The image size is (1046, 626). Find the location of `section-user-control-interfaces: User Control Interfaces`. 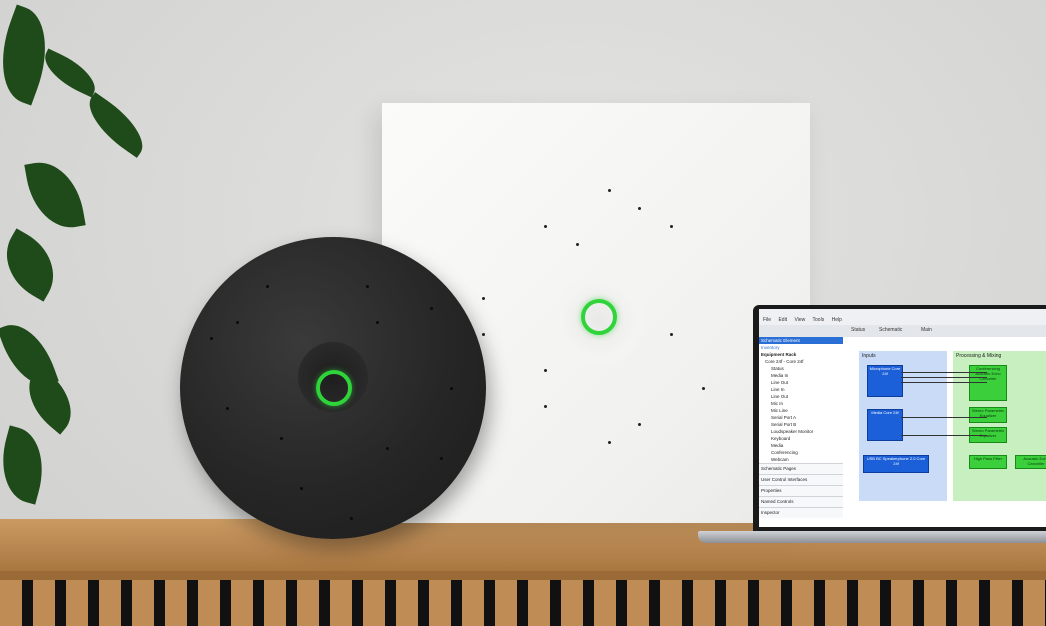

section-user-control-interfaces: User Control Interfaces is located at coordinates (801, 479).